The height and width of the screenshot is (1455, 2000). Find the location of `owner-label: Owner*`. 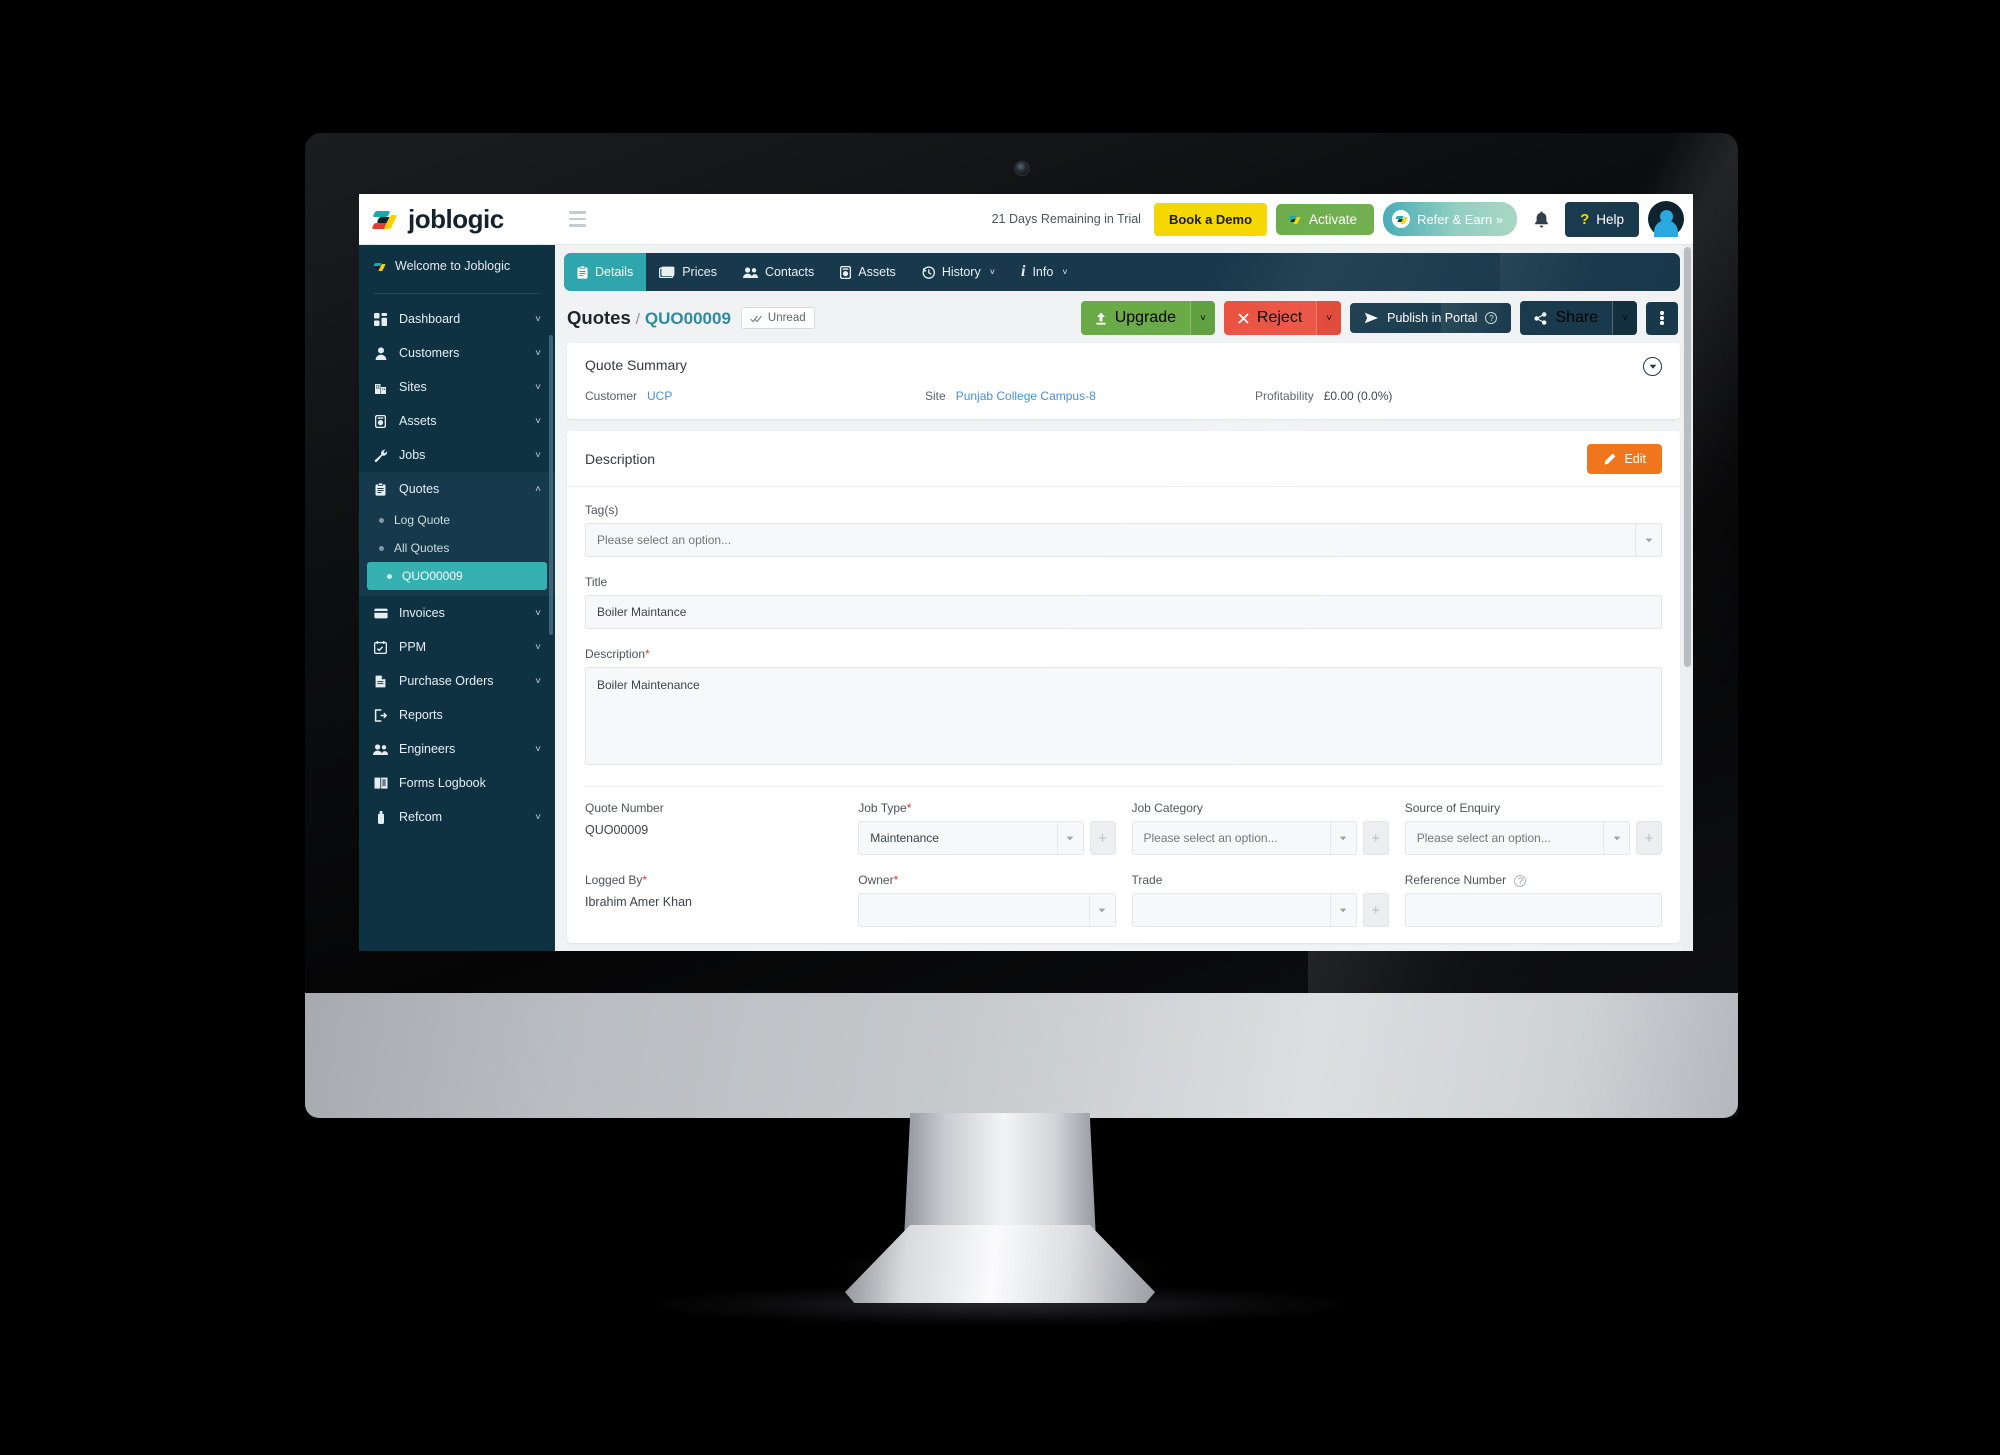

owner-label: Owner* is located at coordinates (878, 880).